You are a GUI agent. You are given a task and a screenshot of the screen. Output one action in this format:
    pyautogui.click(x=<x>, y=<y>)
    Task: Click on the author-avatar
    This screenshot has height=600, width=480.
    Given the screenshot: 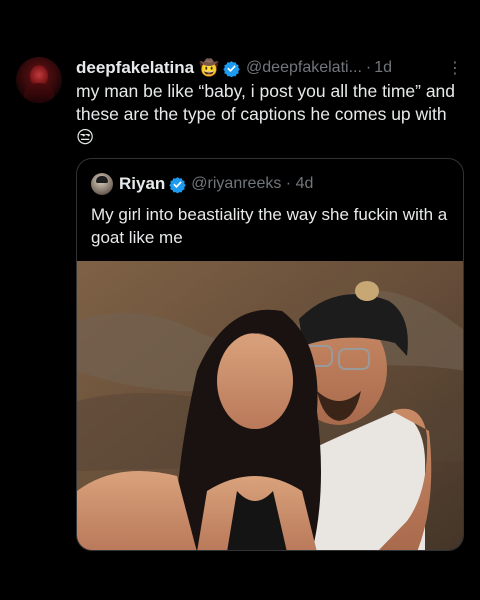 What is the action you would take?
    pyautogui.click(x=39, y=80)
    